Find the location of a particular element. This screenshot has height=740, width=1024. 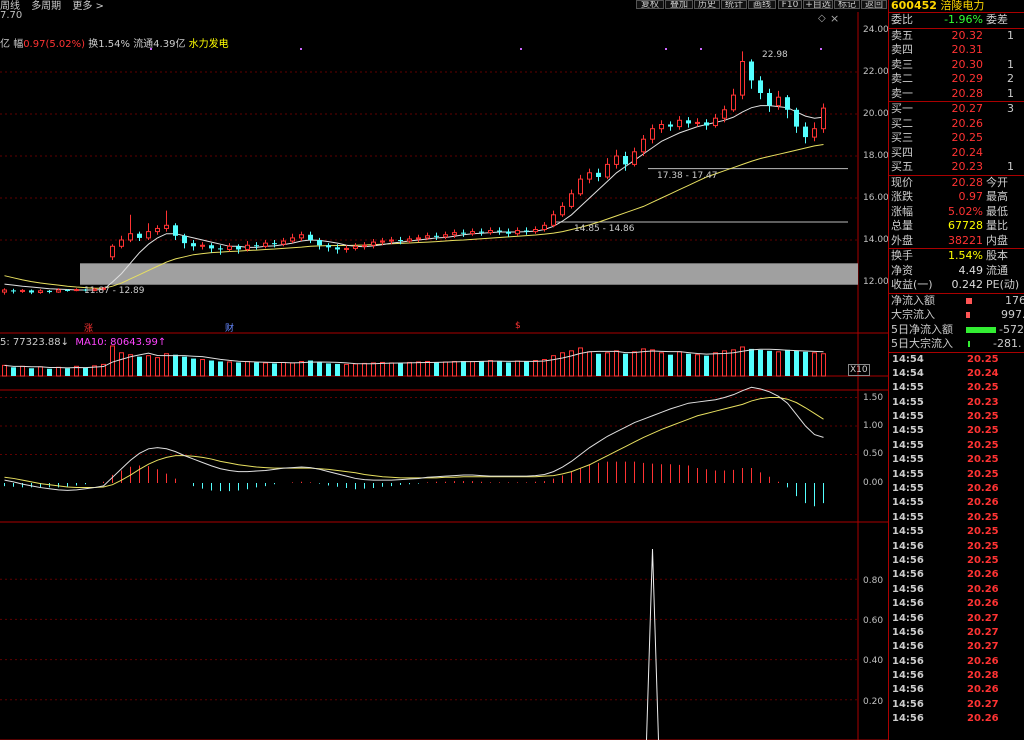

price-axis-label: 14.00 is located at coordinates (876, 240).